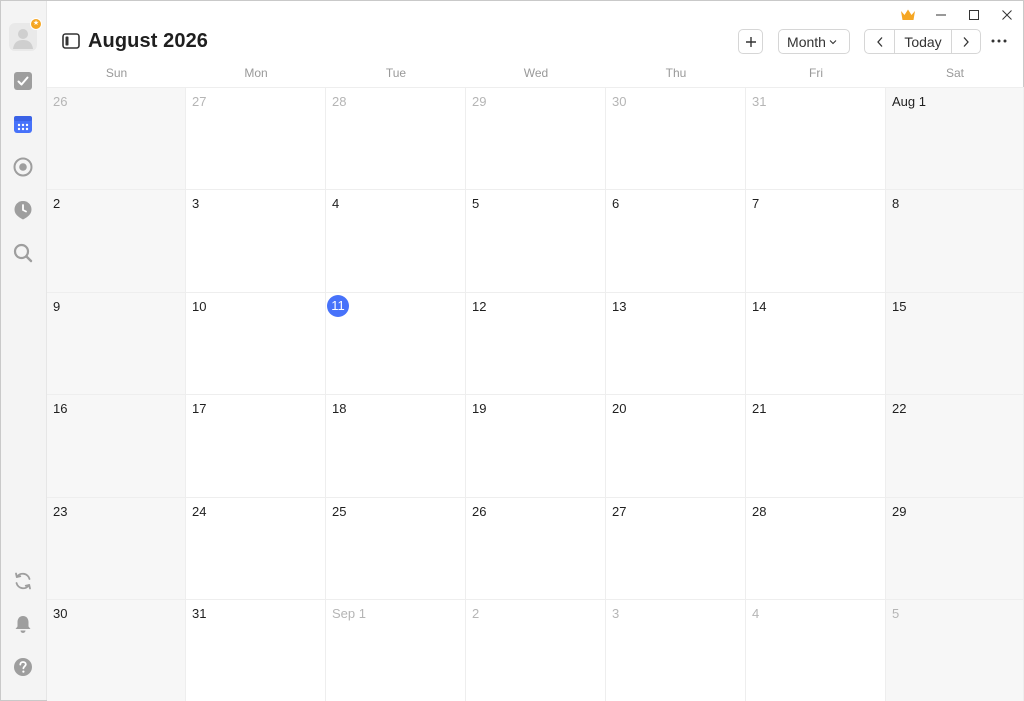 The height and width of the screenshot is (701, 1024). What do you see at coordinates (806, 41) in the screenshot?
I see `view-mode-label: Month` at bounding box center [806, 41].